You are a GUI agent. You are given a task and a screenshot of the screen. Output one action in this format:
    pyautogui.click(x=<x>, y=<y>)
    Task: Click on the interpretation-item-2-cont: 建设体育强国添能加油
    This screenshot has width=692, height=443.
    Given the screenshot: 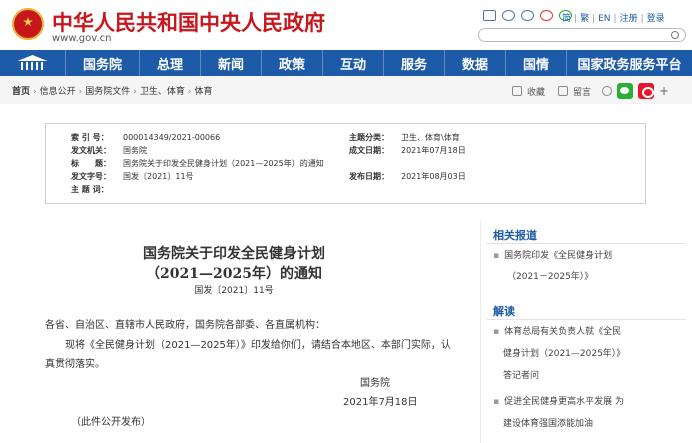 What is the action you would take?
    pyautogui.click(x=548, y=424)
    